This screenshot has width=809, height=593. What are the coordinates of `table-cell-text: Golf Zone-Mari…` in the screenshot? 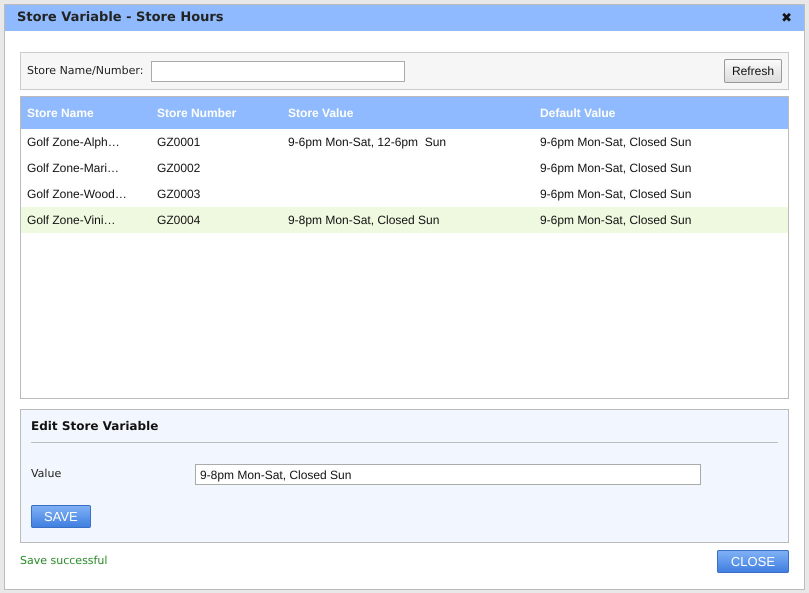 It's located at (73, 168).